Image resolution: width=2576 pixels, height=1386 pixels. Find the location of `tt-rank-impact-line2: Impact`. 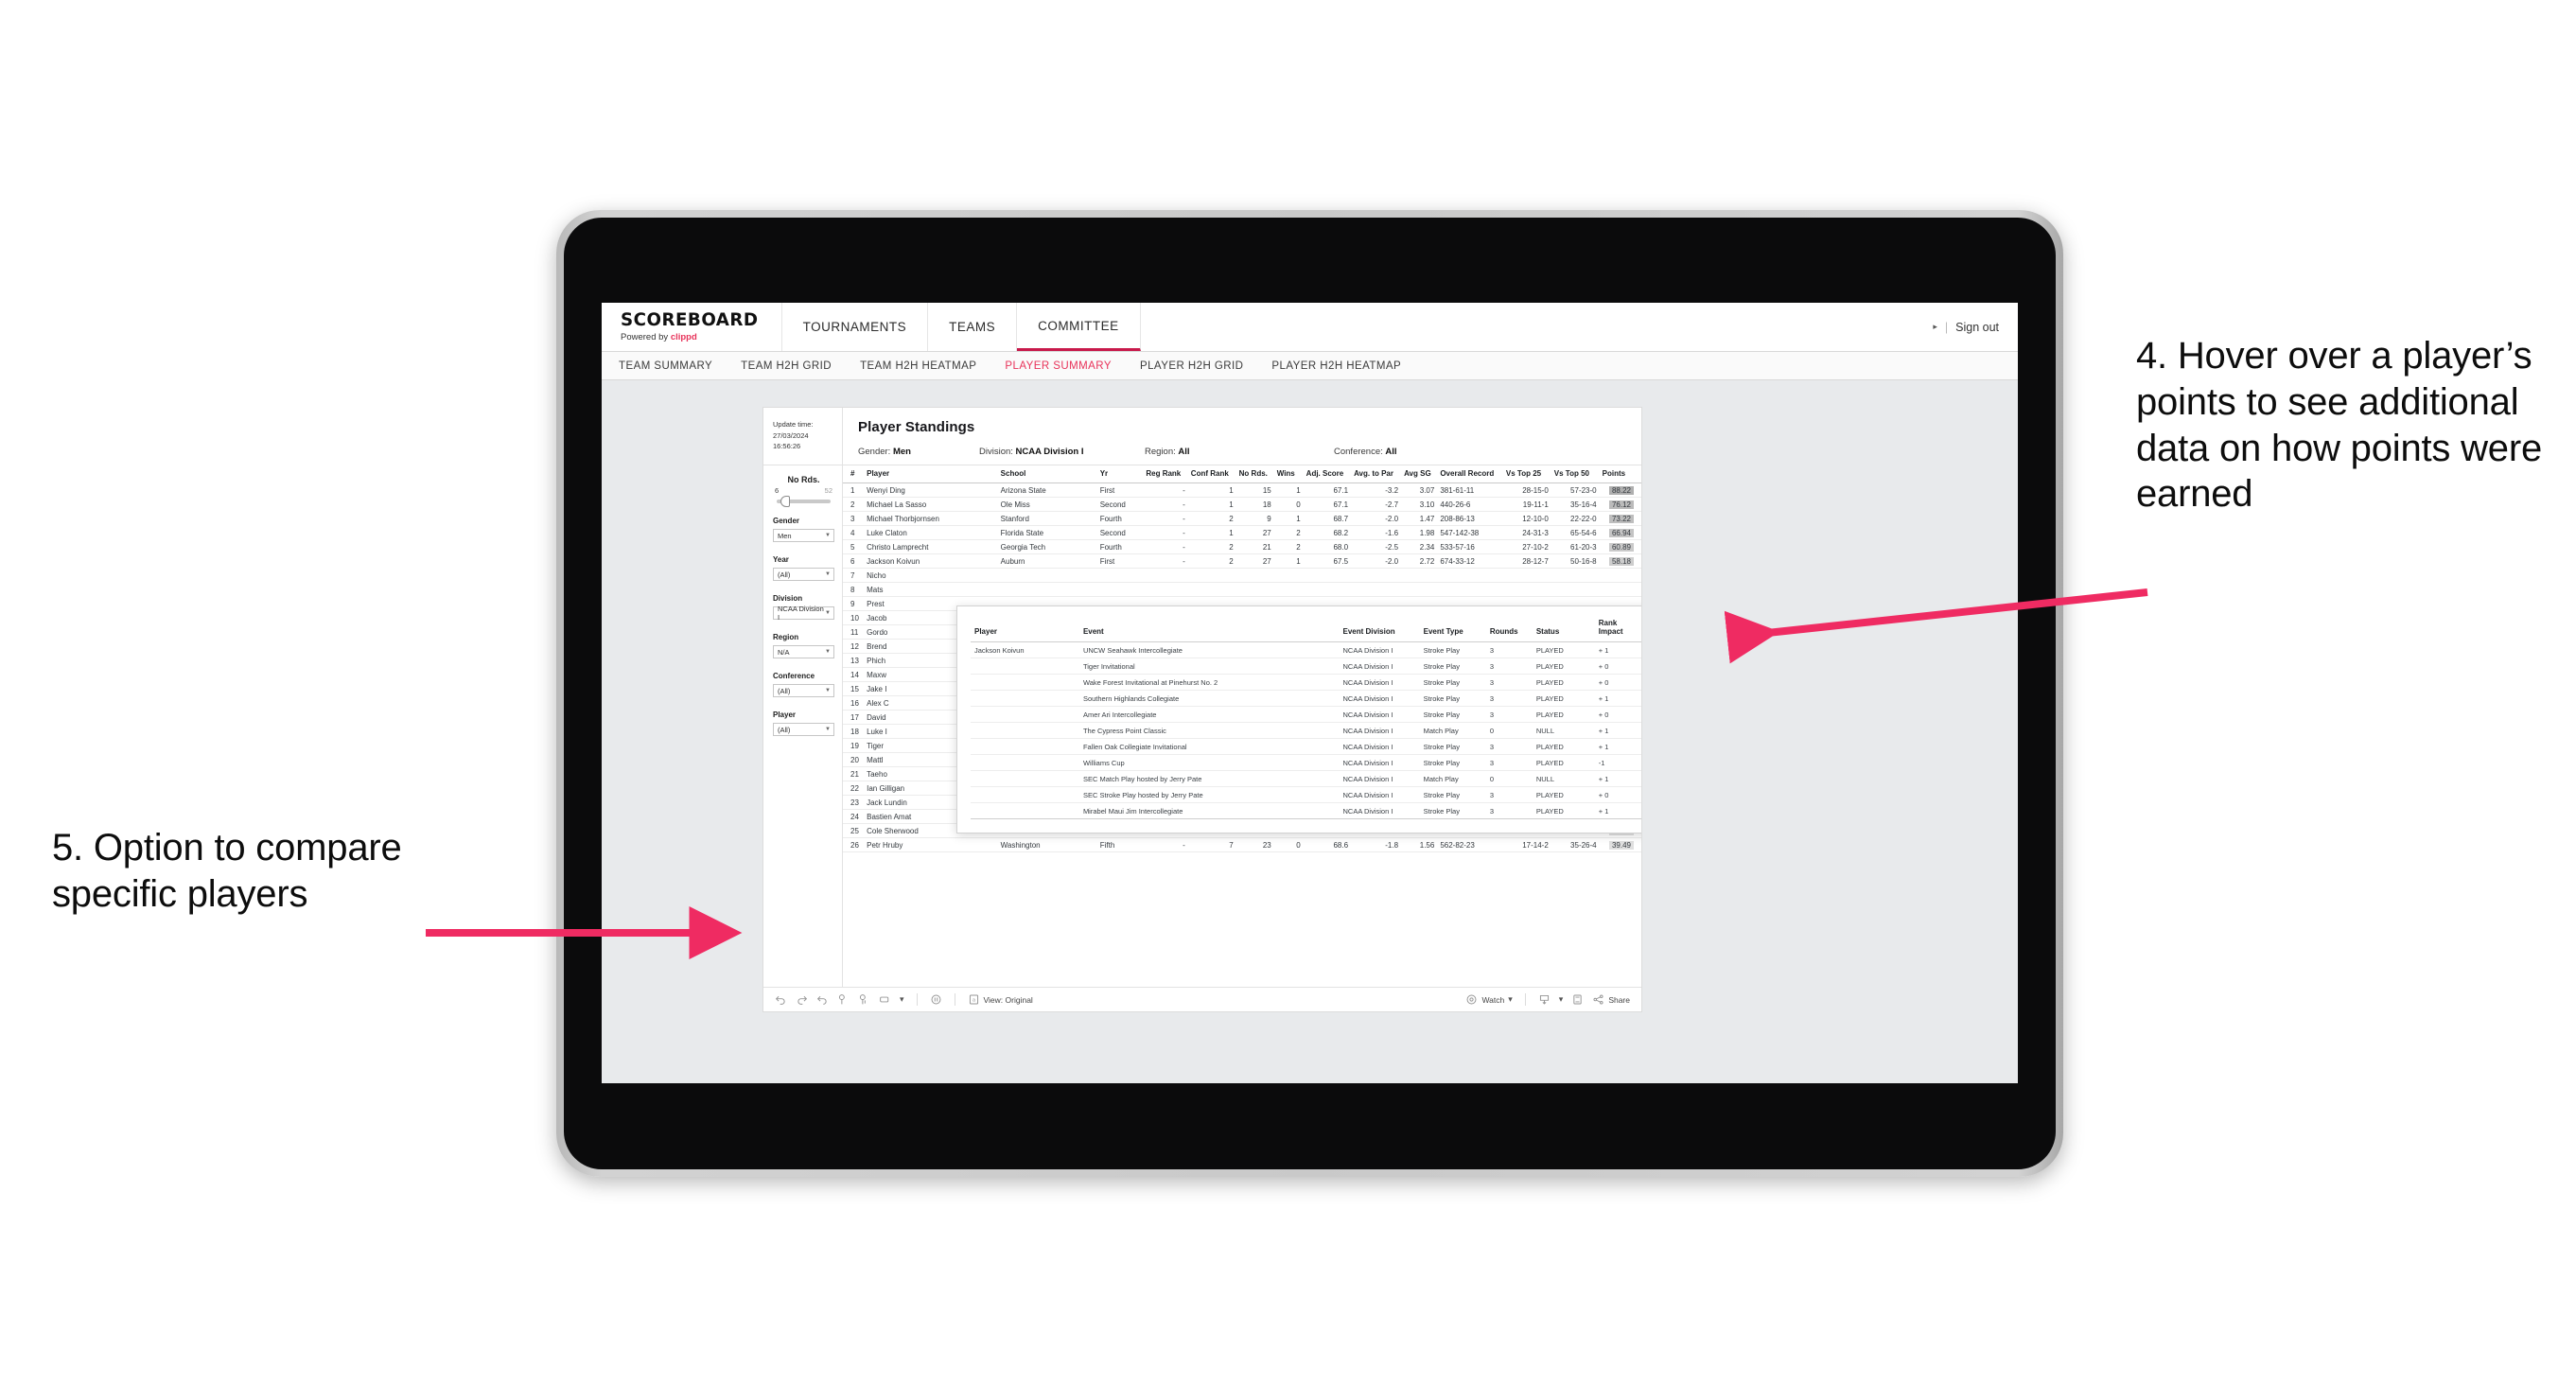

tt-rank-impact-line2: Impact is located at coordinates (1611, 631).